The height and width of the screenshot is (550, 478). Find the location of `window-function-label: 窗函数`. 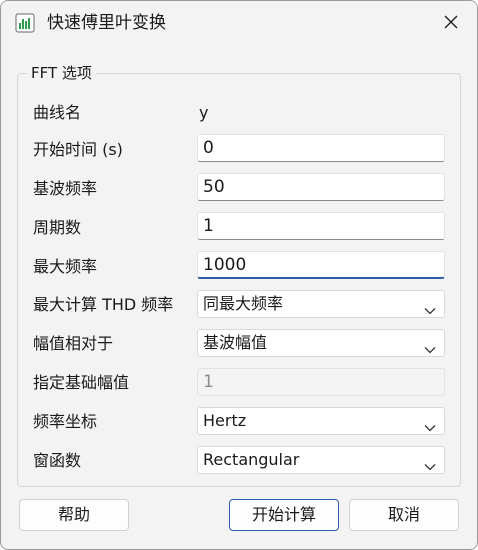

window-function-label: 窗函数 is located at coordinates (57, 460).